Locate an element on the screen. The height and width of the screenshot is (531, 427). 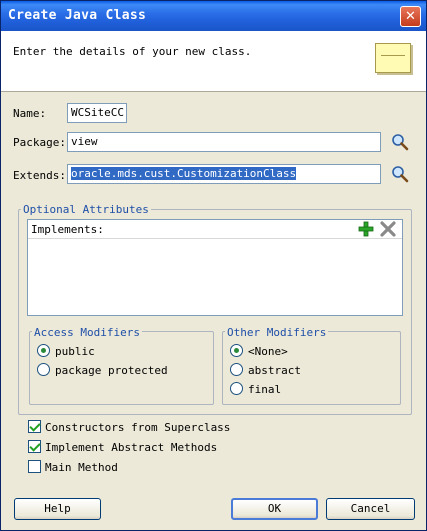
checkbox-main-method is located at coordinates (34, 466).